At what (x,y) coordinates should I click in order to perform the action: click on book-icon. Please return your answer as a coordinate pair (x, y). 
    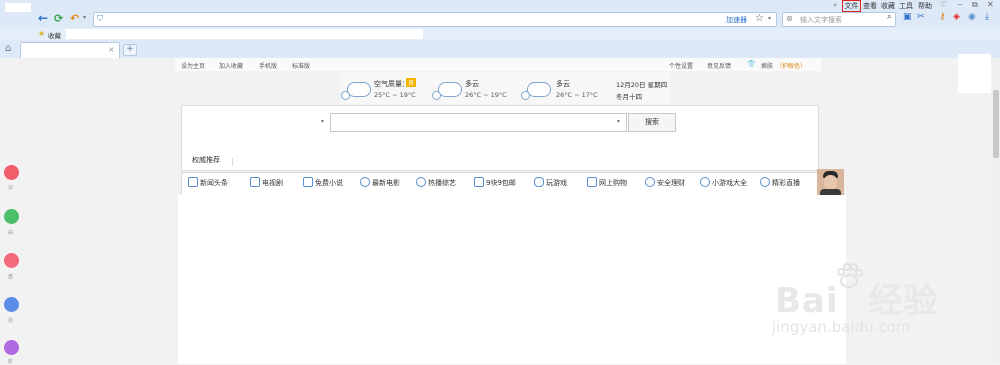
    Looking at the image, I should click on (308, 182).